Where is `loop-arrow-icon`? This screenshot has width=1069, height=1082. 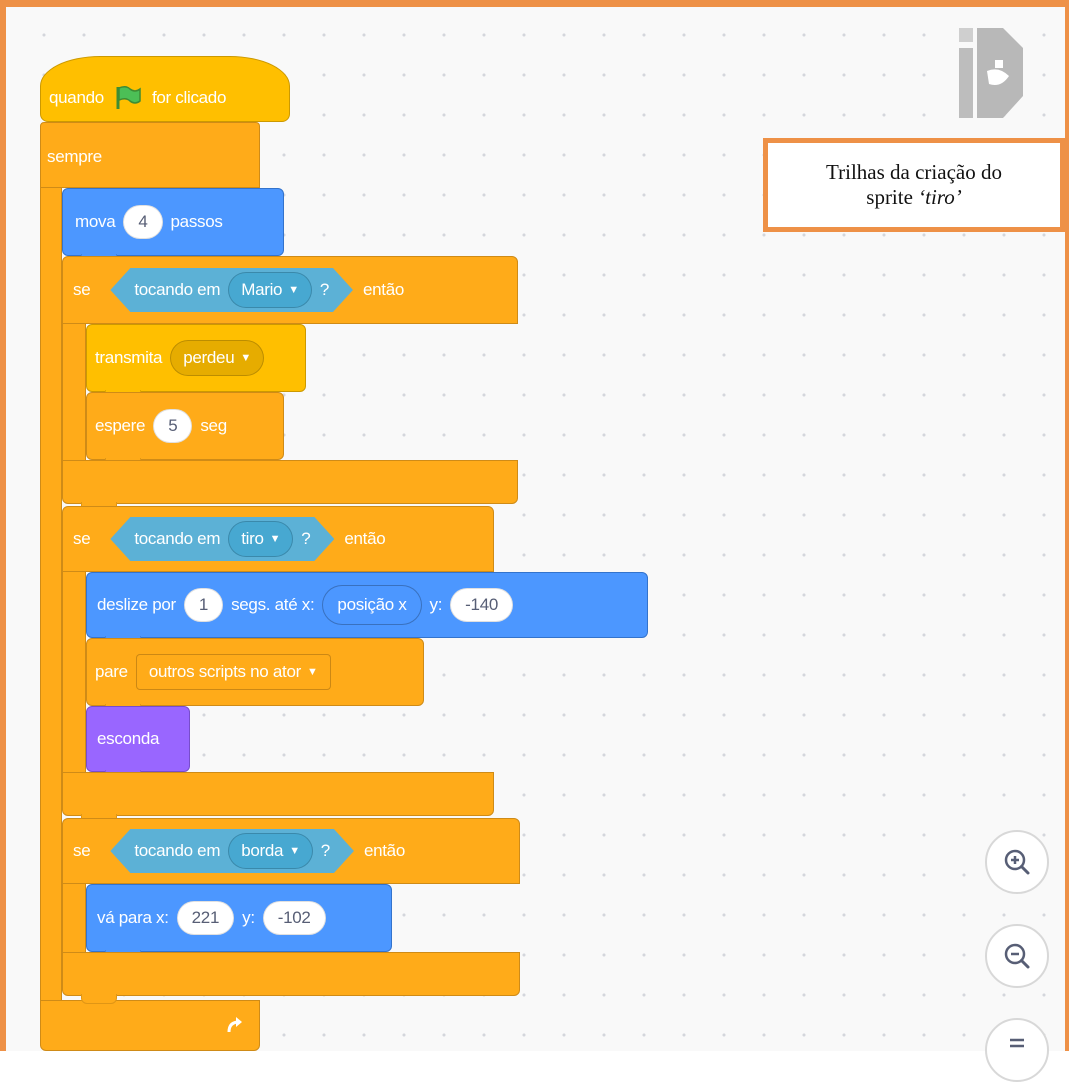
loop-arrow-icon is located at coordinates (234, 1024).